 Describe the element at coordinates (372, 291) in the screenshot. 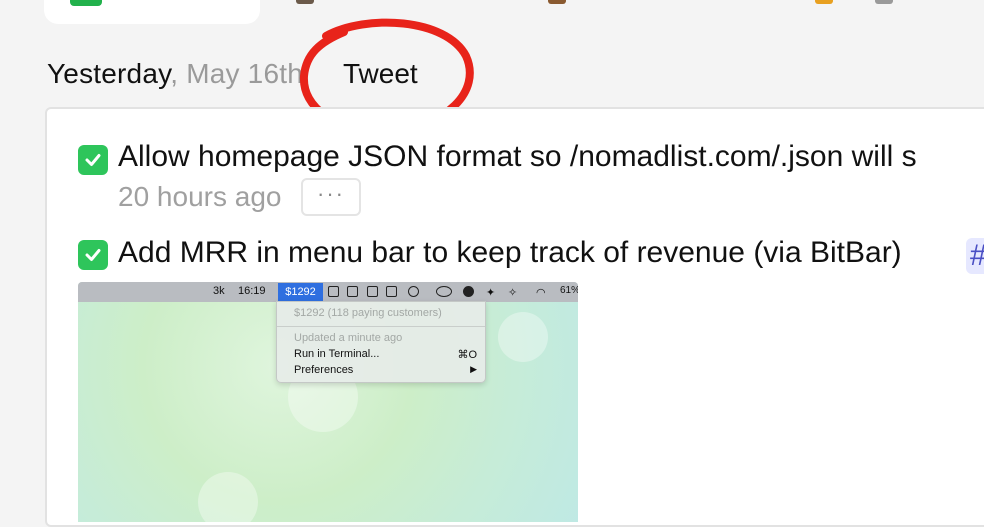

I see `bed-icon` at that location.